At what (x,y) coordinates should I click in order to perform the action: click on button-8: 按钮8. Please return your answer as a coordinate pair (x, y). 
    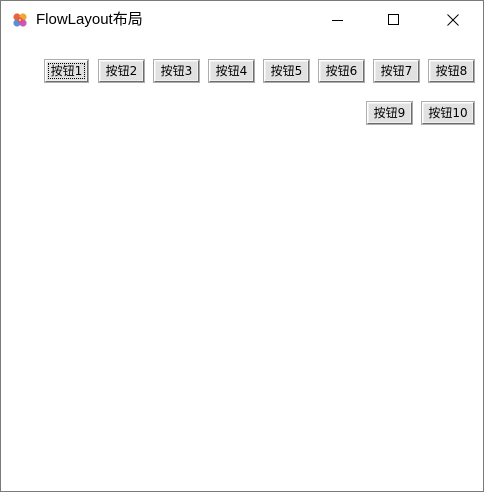
    Looking at the image, I should click on (451, 71).